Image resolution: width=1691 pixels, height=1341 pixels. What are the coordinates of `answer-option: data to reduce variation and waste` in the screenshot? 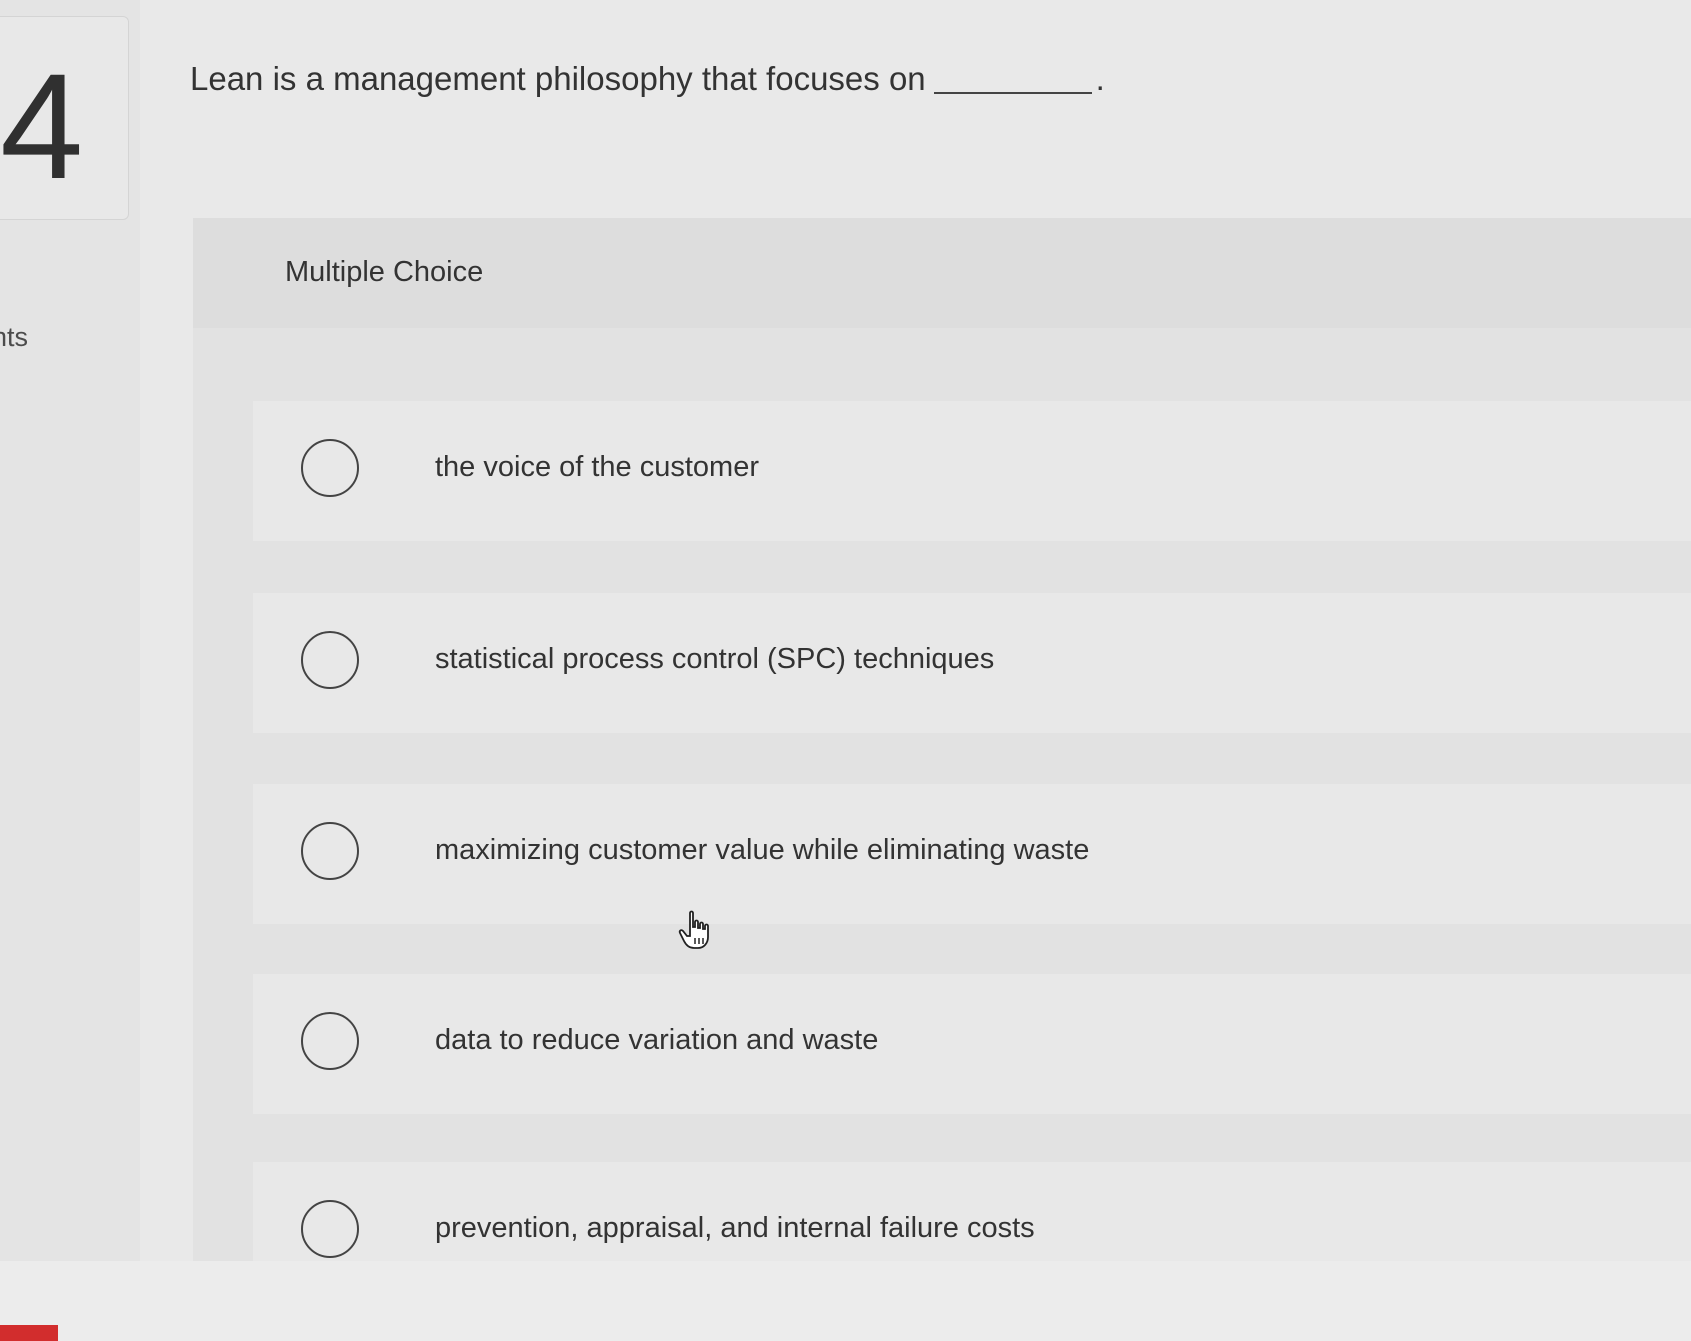 It's located at (972, 1044).